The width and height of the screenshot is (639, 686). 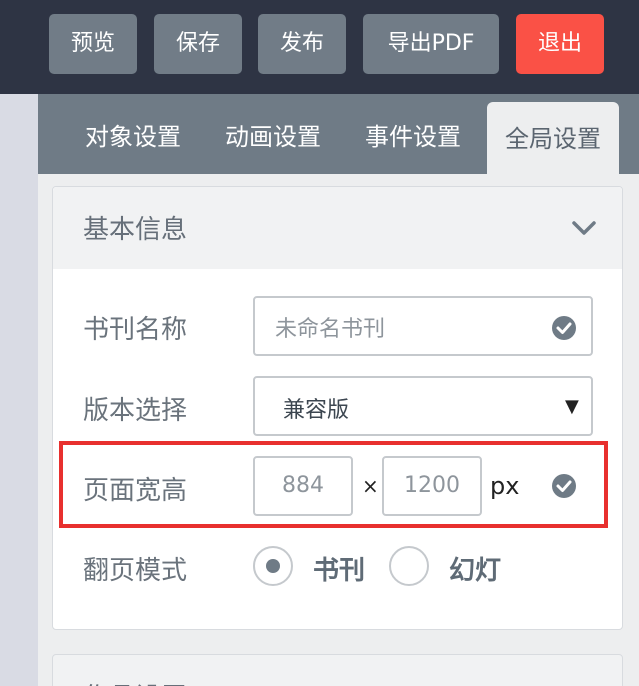 What do you see at coordinates (93, 44) in the screenshot?
I see `preview-button: 预览` at bounding box center [93, 44].